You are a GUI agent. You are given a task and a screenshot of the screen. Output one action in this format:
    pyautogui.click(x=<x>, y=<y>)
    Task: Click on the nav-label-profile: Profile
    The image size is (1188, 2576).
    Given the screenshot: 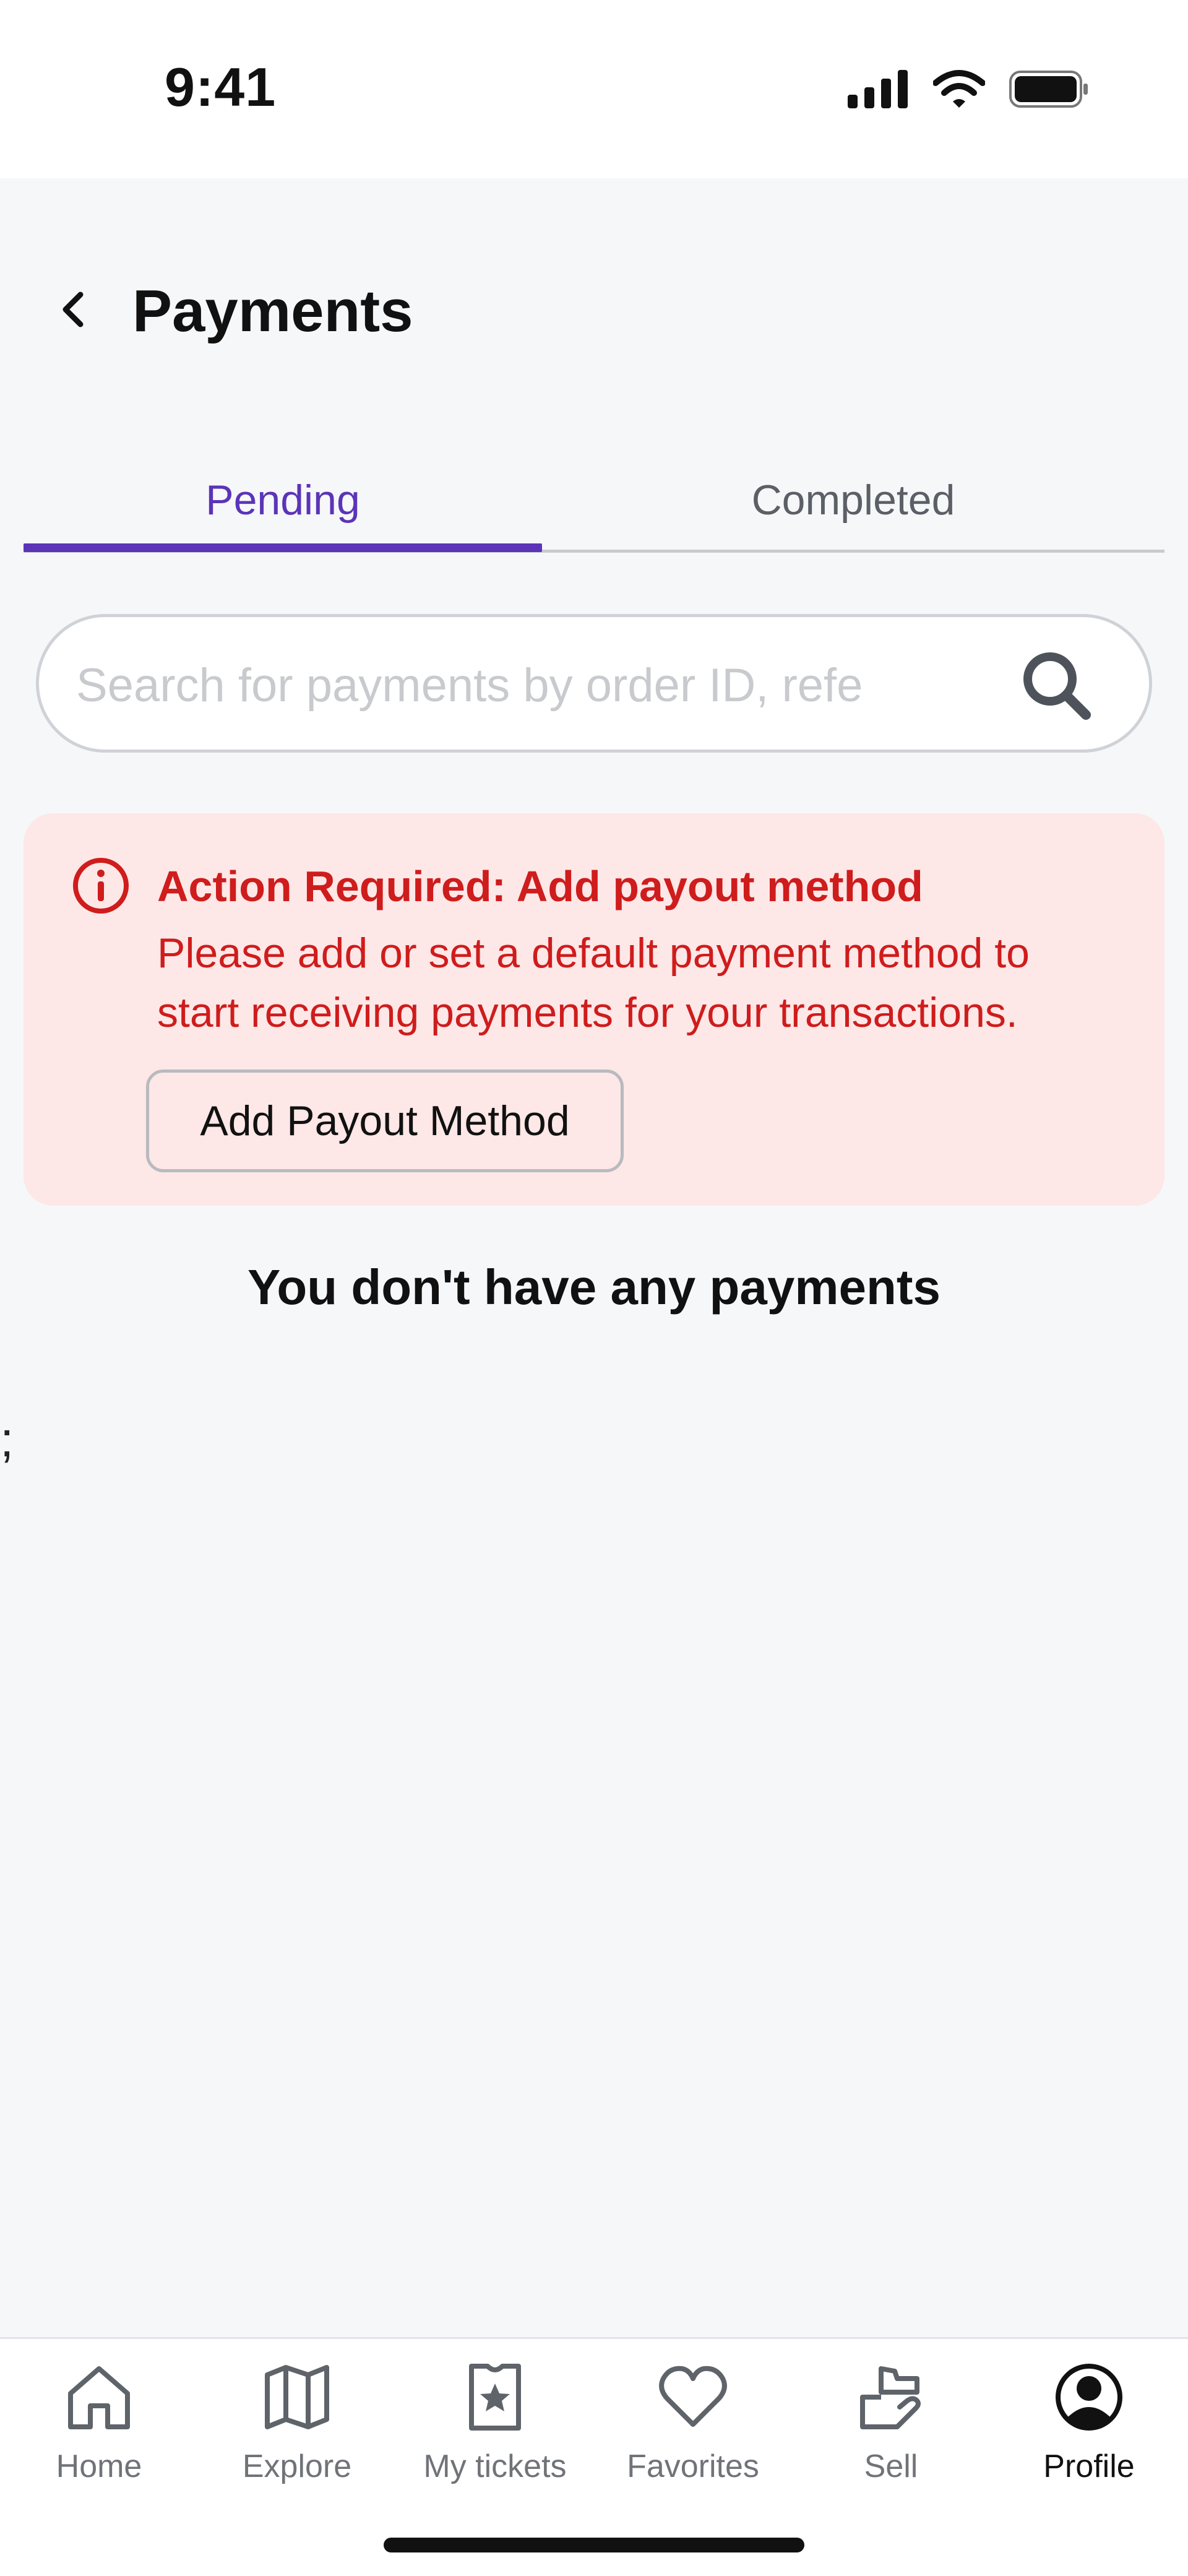 What is the action you would take?
    pyautogui.click(x=1089, y=2466)
    